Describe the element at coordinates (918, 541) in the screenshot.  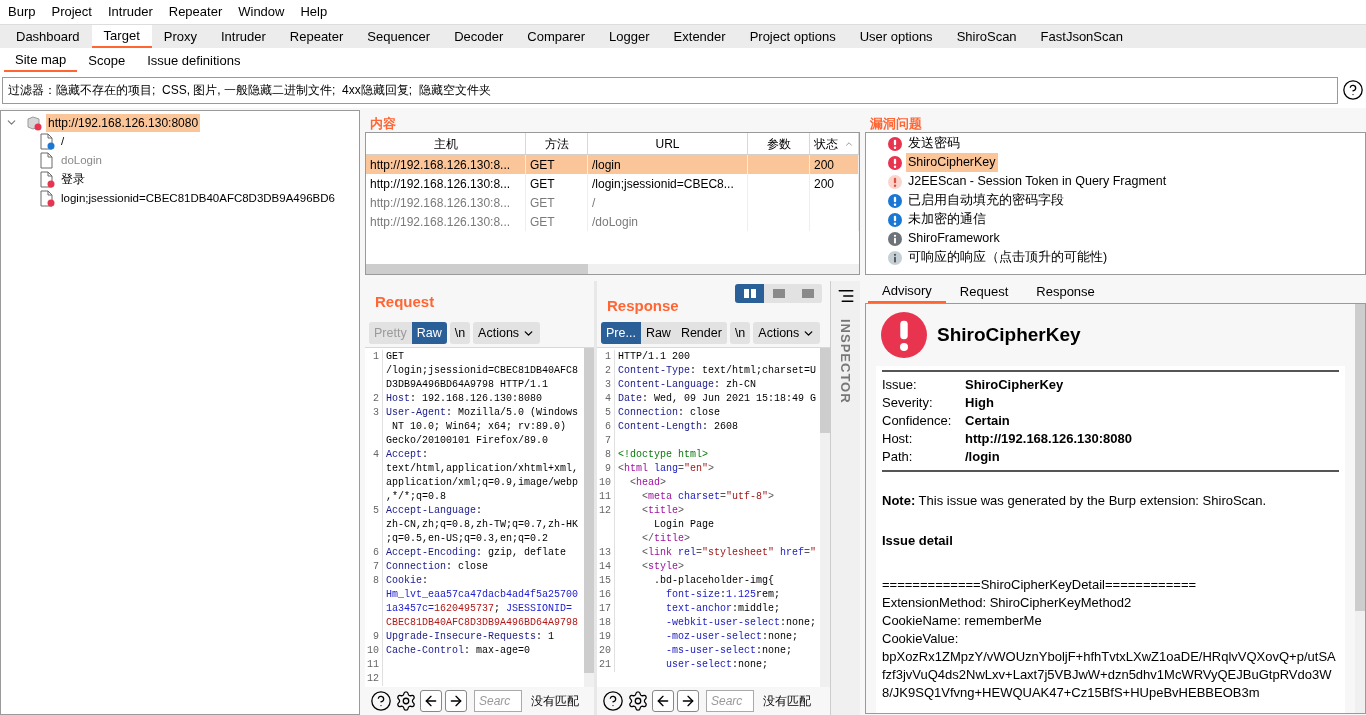
I see `detail-heading: Issue detail` at that location.